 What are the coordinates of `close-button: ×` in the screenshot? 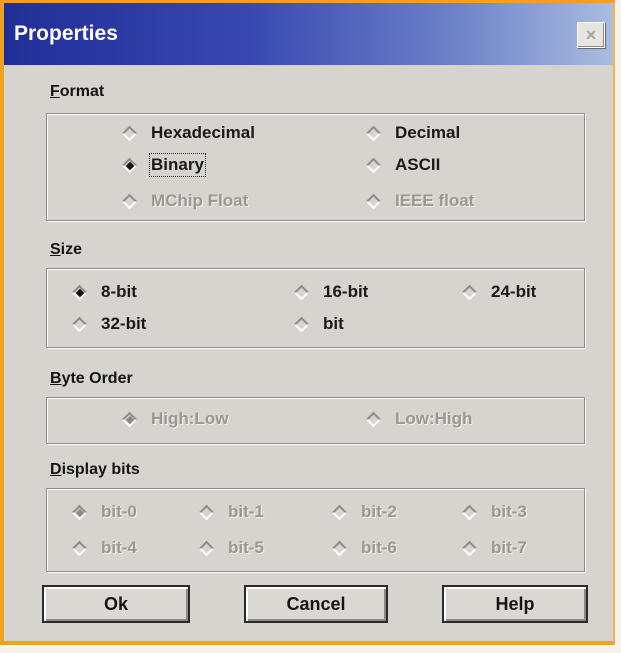 It's located at (591, 35).